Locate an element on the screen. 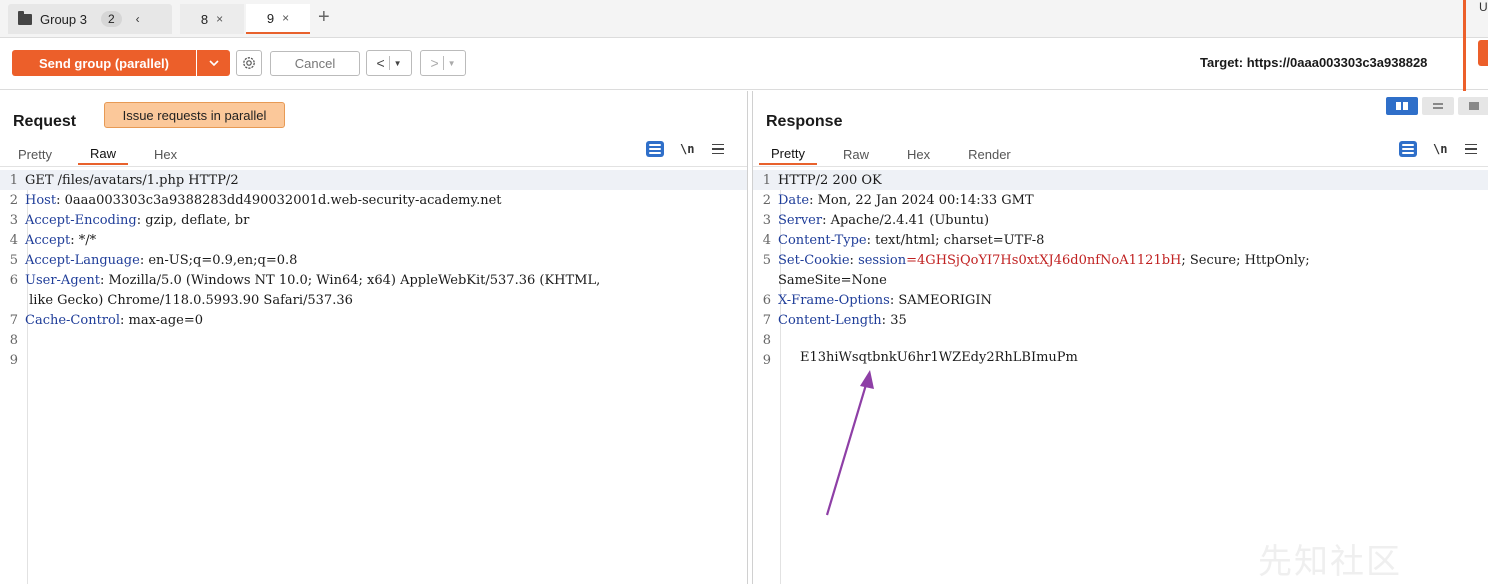 The width and height of the screenshot is (1488, 584). editor-line: 7 Cache-Control: max-age=0 is located at coordinates (373, 320).